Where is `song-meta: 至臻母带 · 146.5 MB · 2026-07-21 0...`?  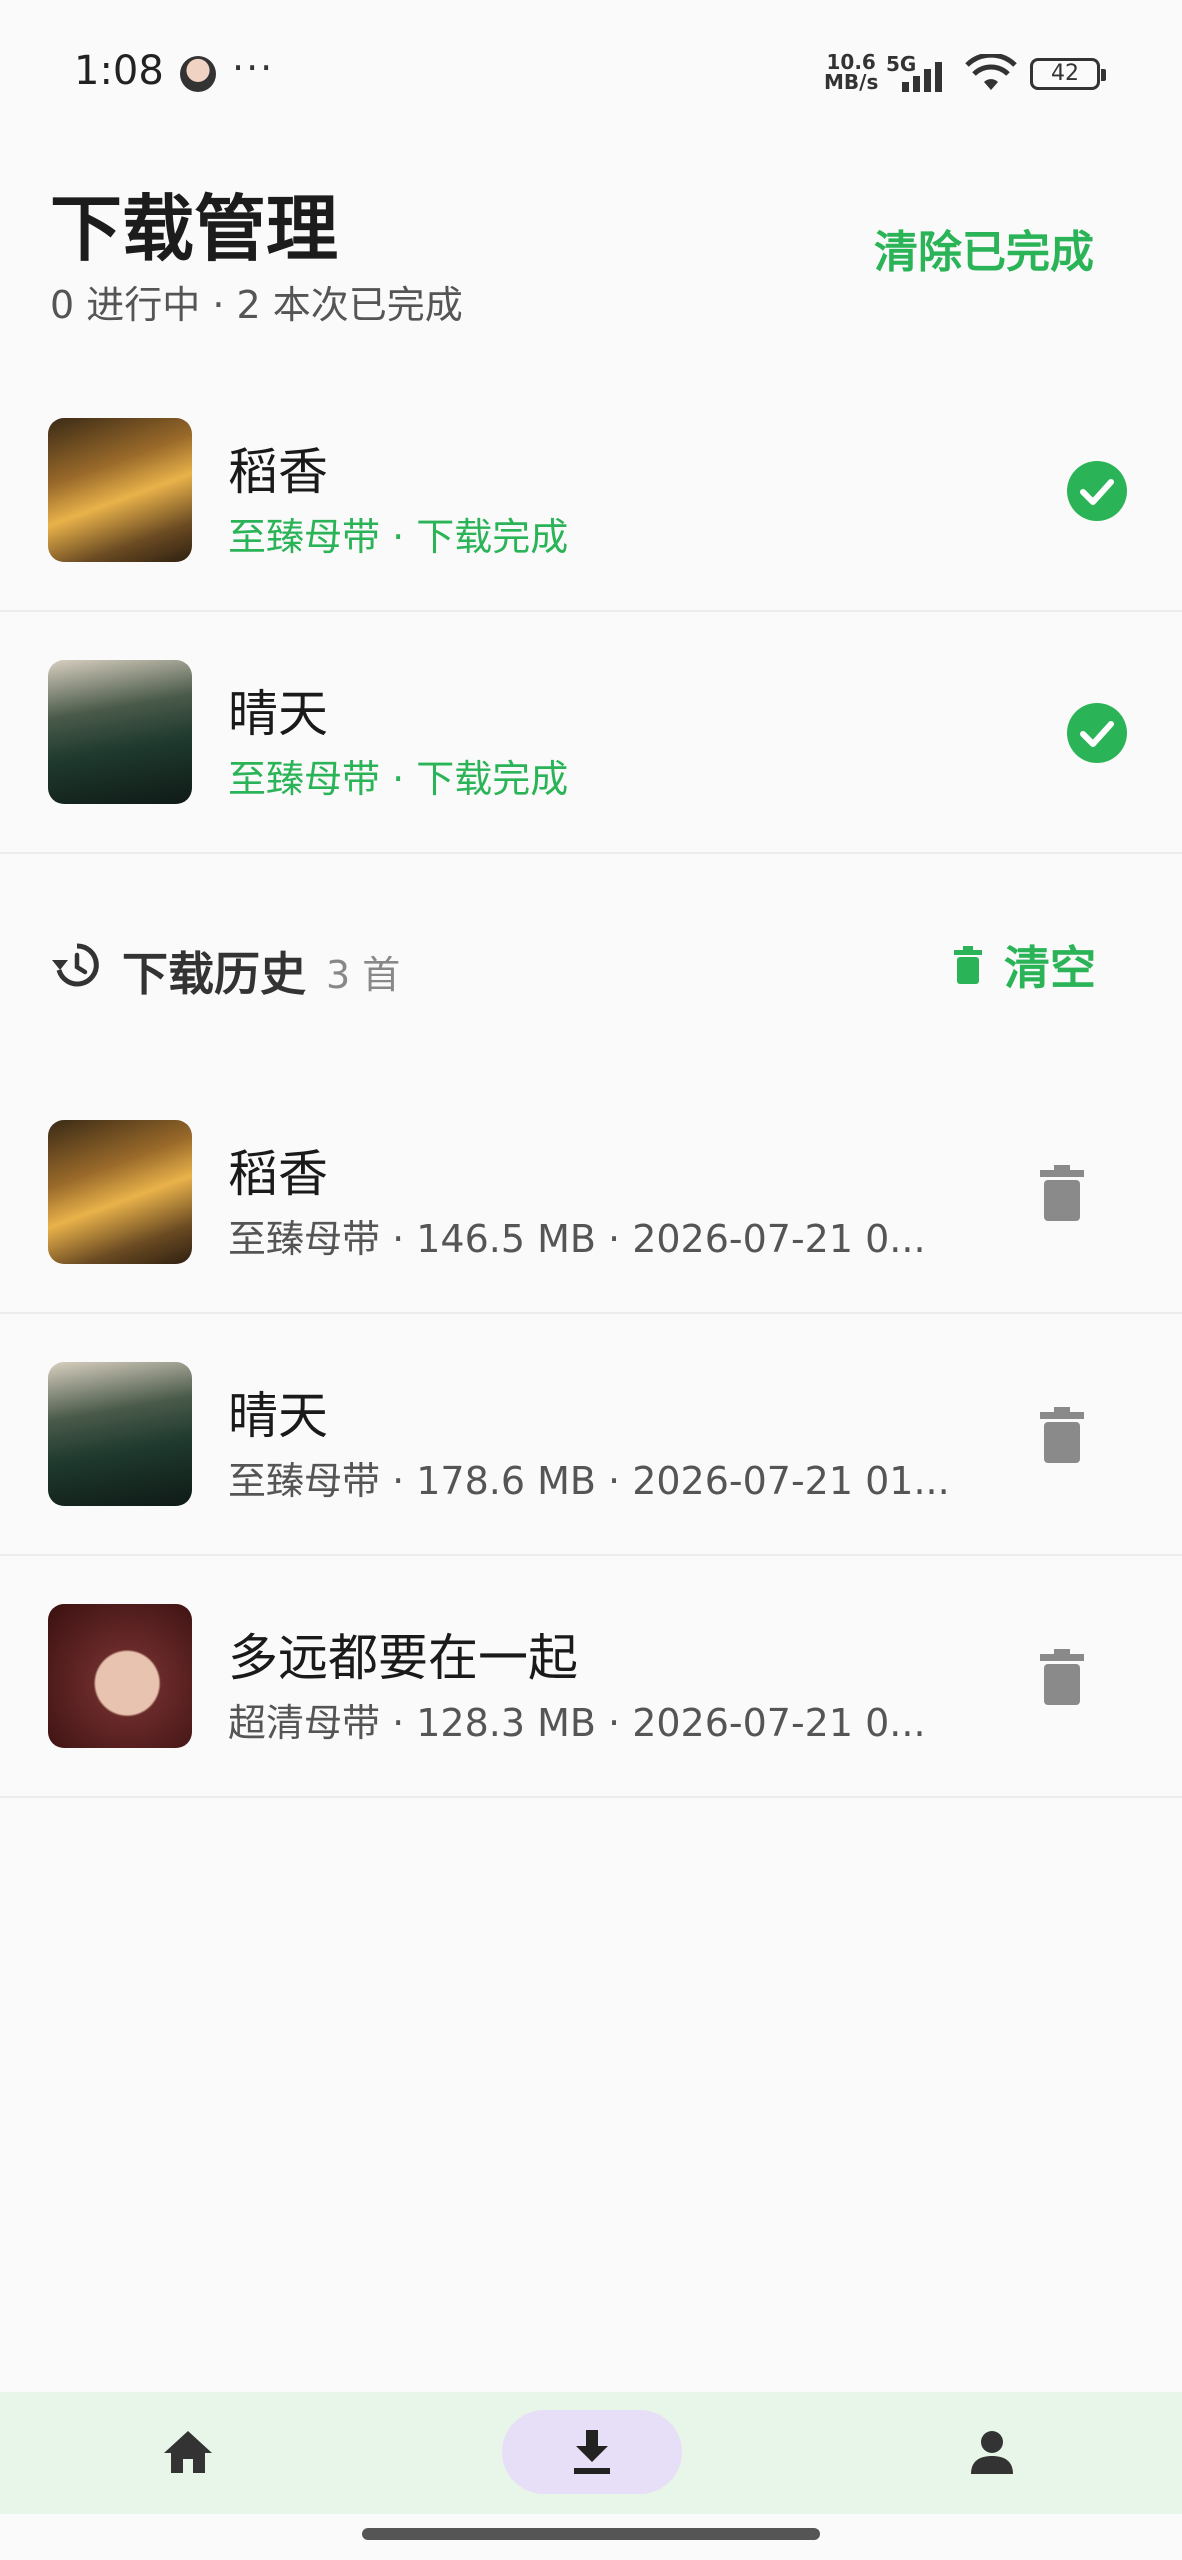
song-meta: 至臻母带 · 146.5 MB · 2026-07-21 0... is located at coordinates (577, 1239).